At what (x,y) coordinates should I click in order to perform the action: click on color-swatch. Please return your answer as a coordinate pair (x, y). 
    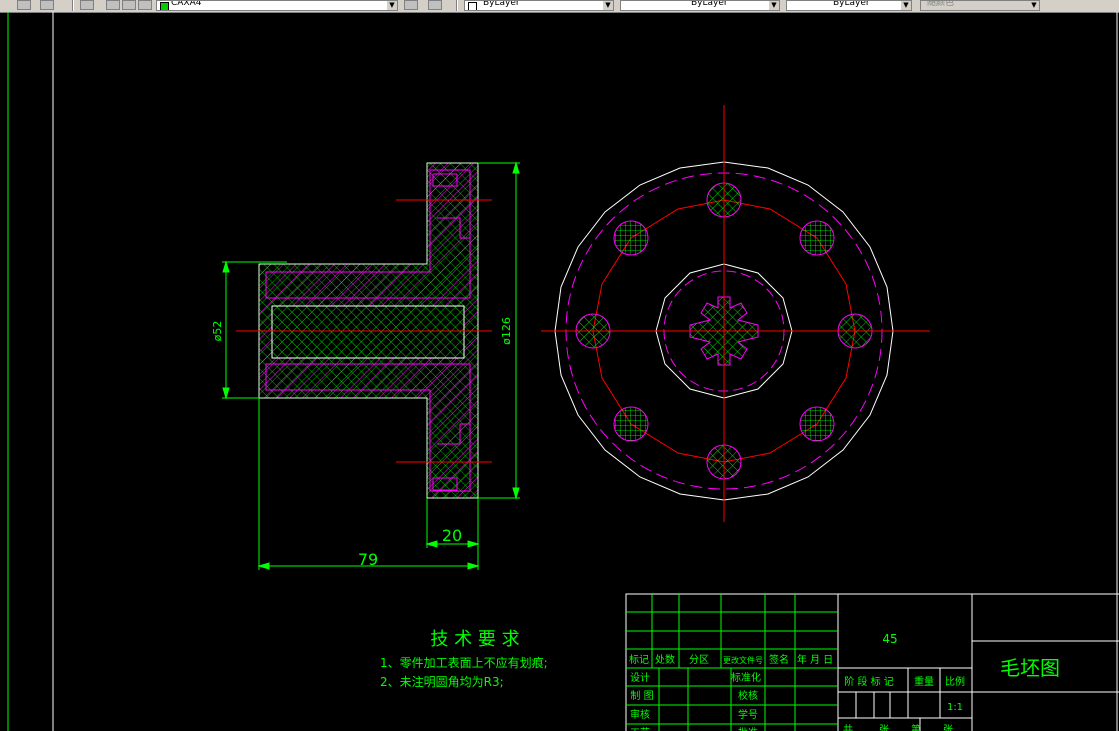
    Looking at the image, I should click on (472, 6).